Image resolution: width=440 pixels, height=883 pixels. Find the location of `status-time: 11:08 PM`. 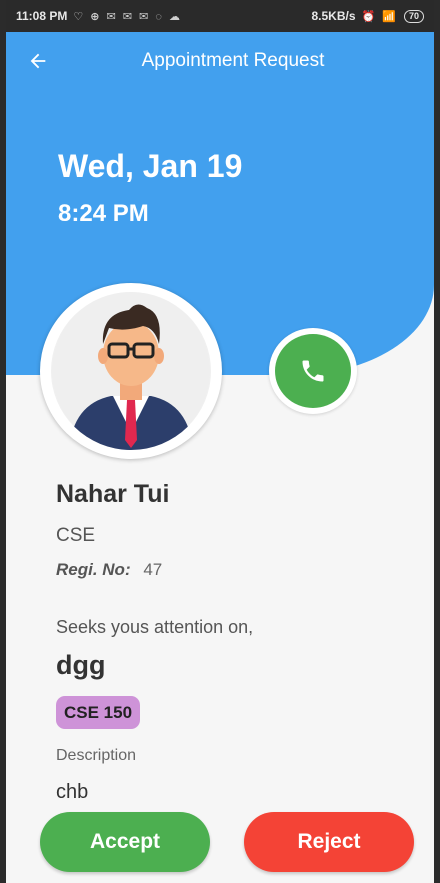

status-time: 11:08 PM is located at coordinates (42, 16).